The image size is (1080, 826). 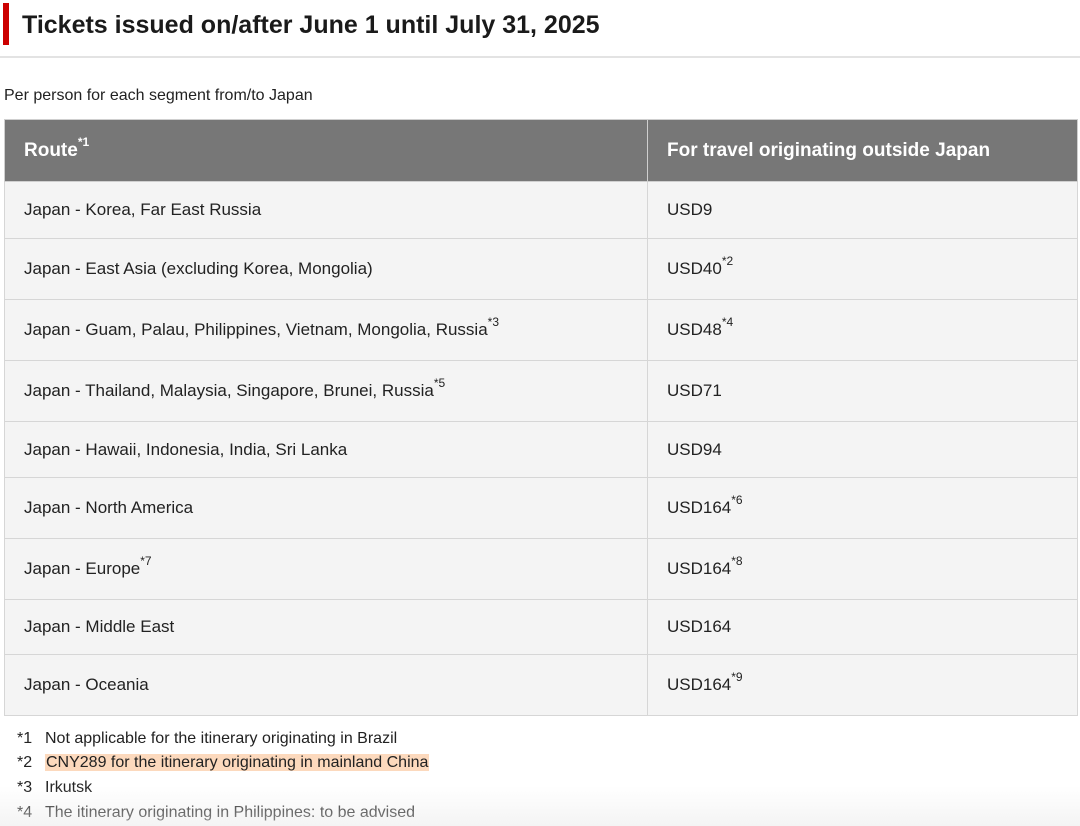 What do you see at coordinates (829, 150) in the screenshot?
I see `column-header-label: For travel originating outside Japan` at bounding box center [829, 150].